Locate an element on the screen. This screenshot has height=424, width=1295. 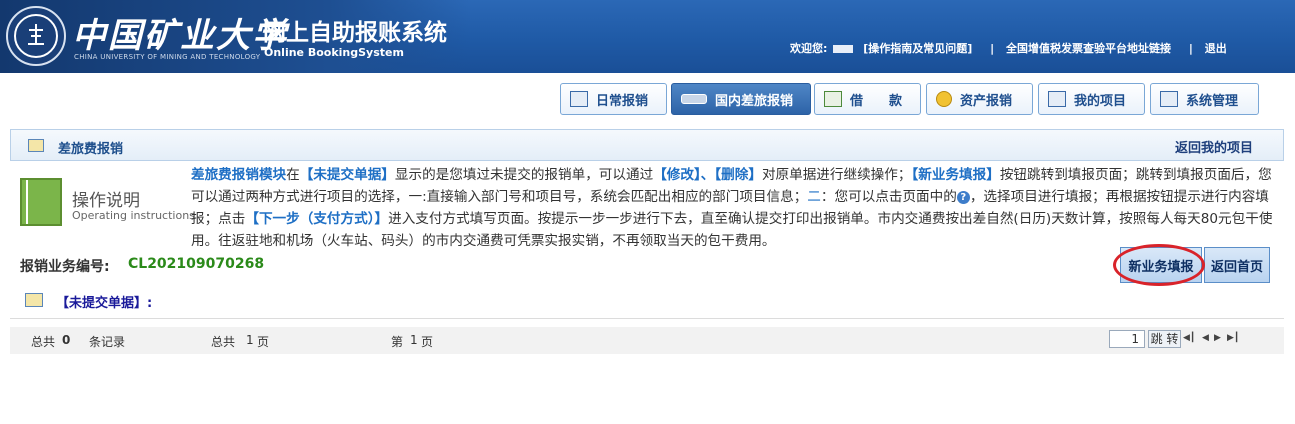
ins-seg: 【新业务填报】 is located at coordinates (955, 175).